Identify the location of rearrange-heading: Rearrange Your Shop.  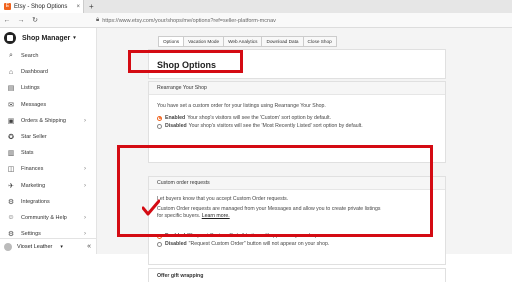
(297, 88).